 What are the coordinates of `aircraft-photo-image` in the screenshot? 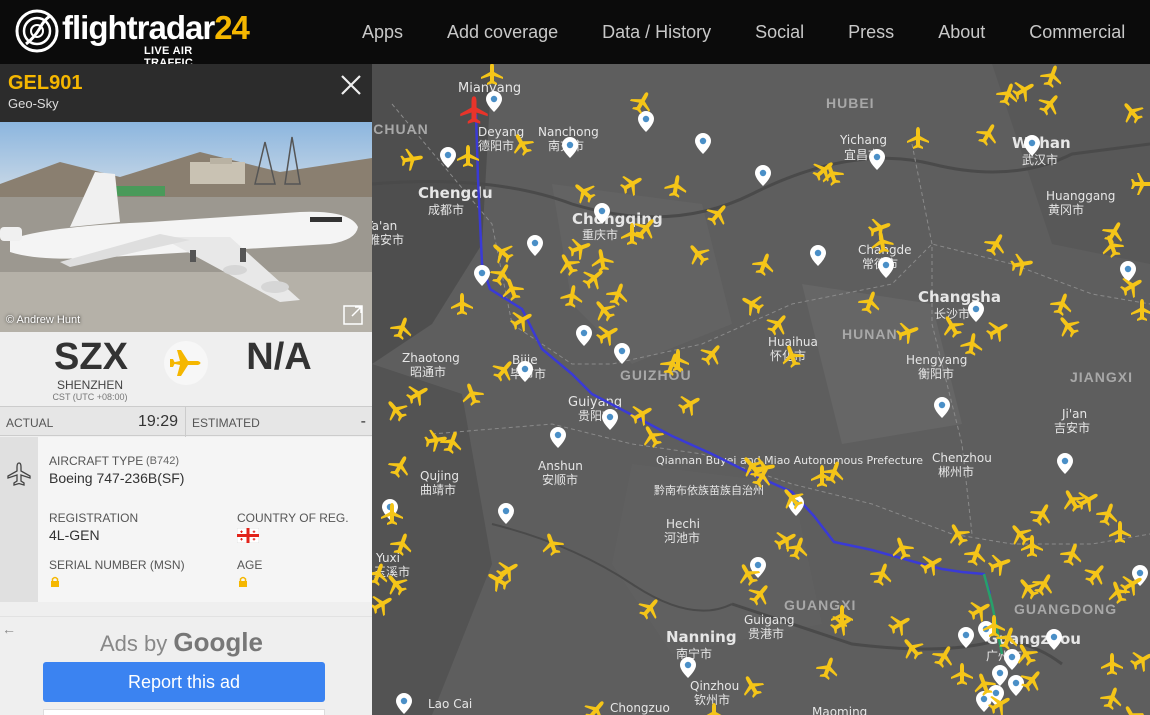 It's located at (186, 227).